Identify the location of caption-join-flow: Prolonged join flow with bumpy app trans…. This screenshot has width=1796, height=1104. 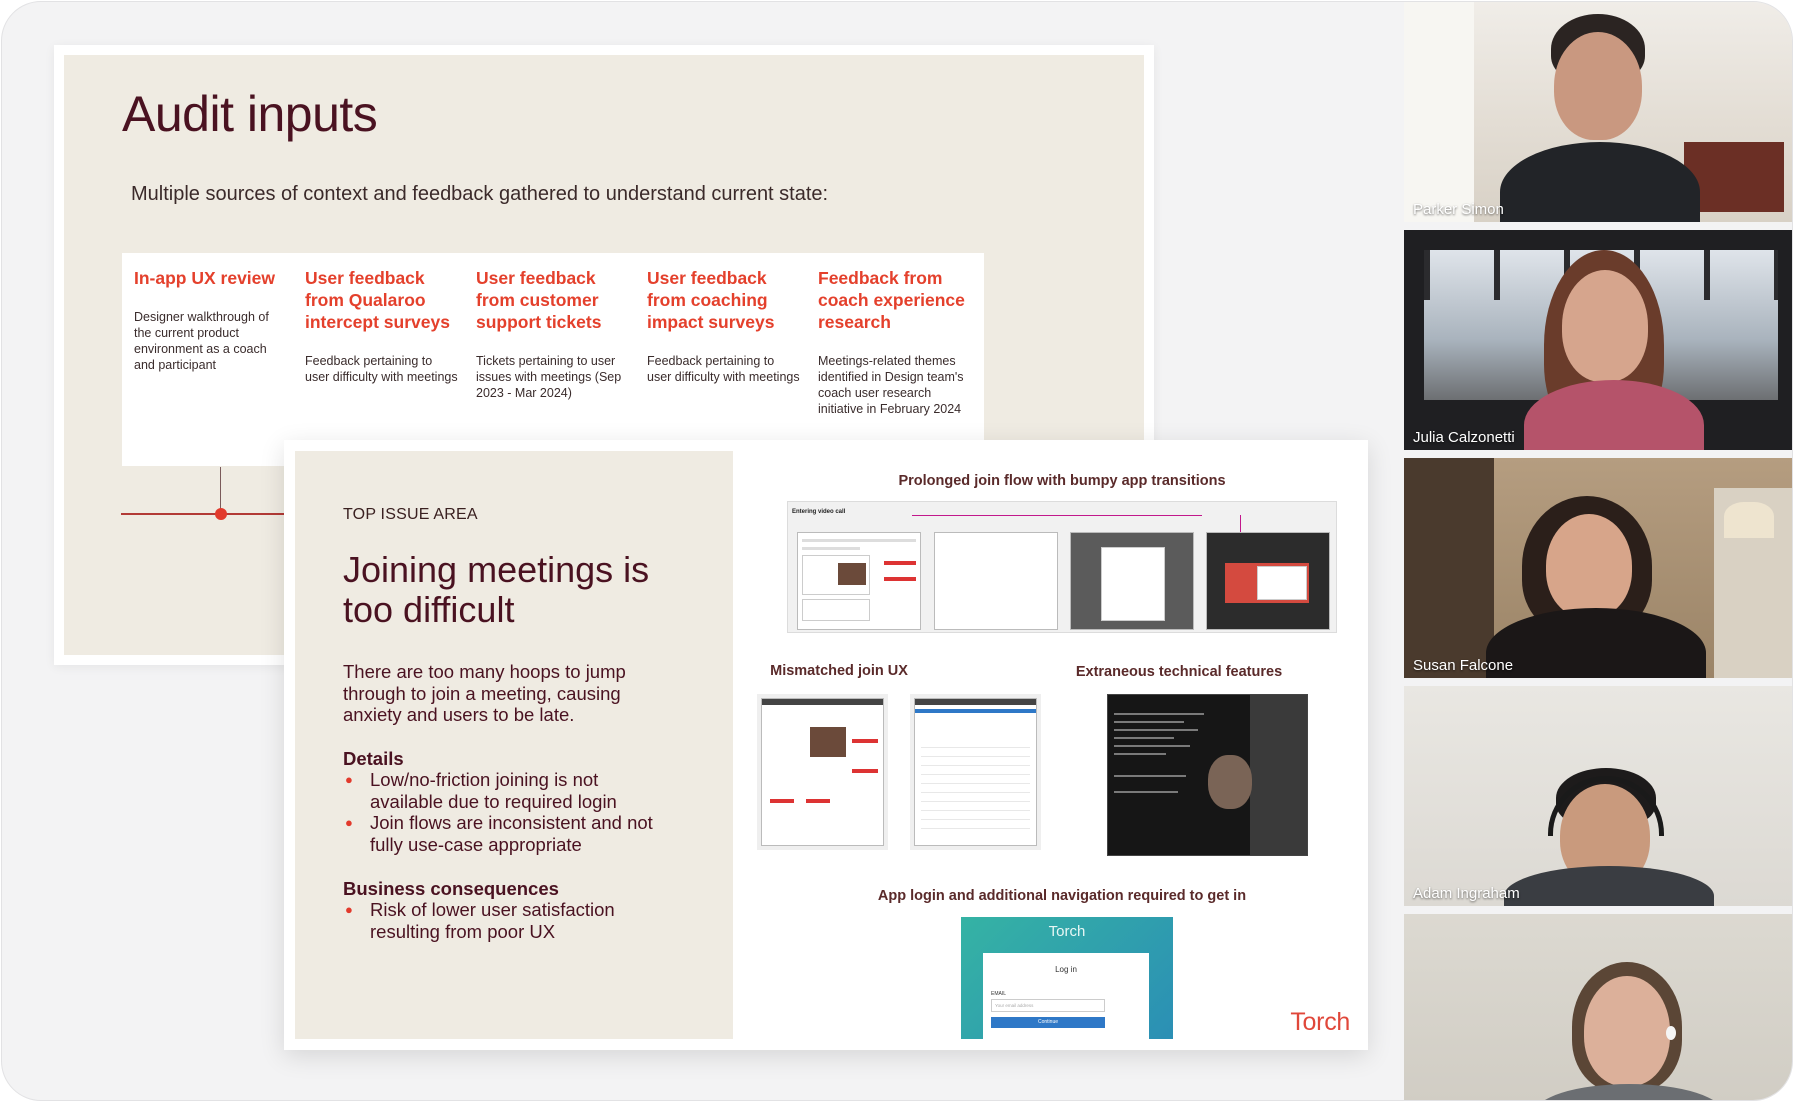
(1062, 481).